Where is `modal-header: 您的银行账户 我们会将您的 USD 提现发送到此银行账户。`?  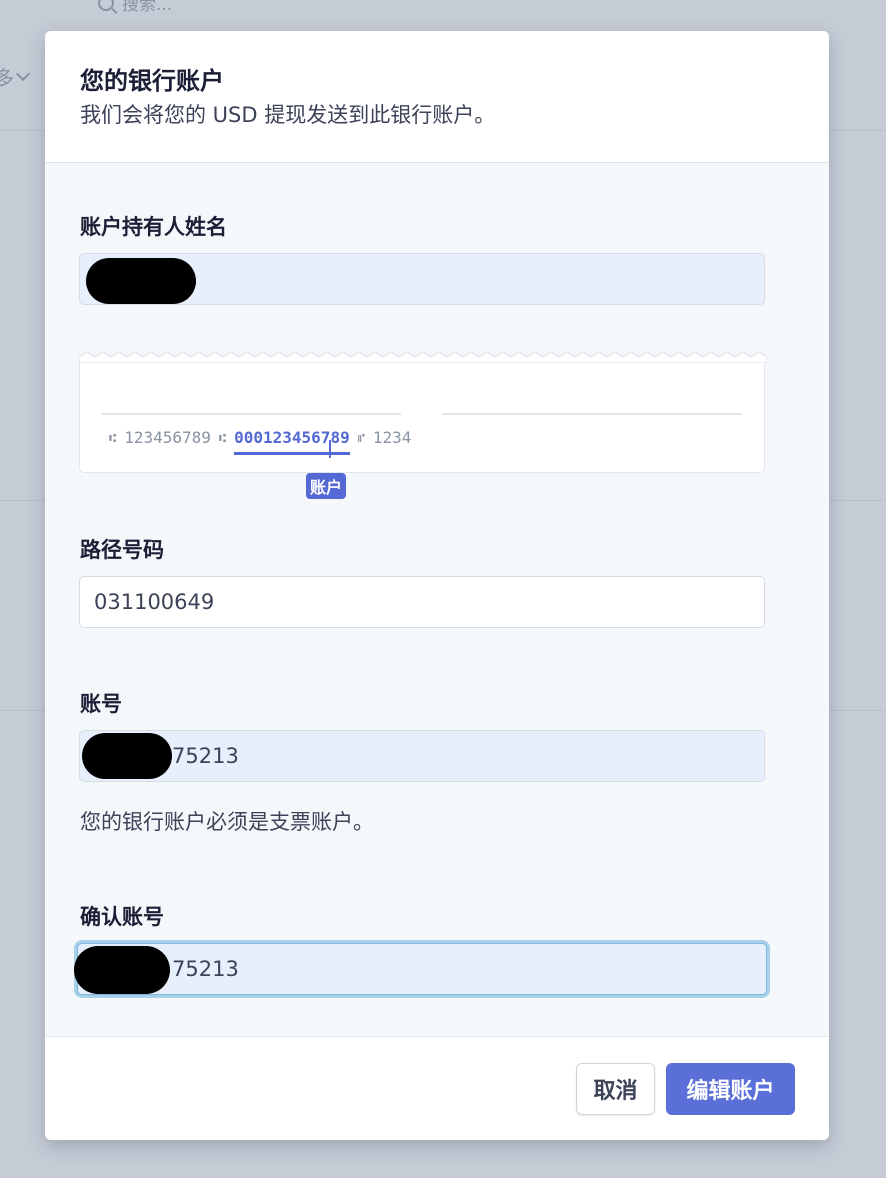
modal-header: 您的银行账户 我们会将您的 USD 提现发送到此银行账户。 is located at coordinates (437, 97).